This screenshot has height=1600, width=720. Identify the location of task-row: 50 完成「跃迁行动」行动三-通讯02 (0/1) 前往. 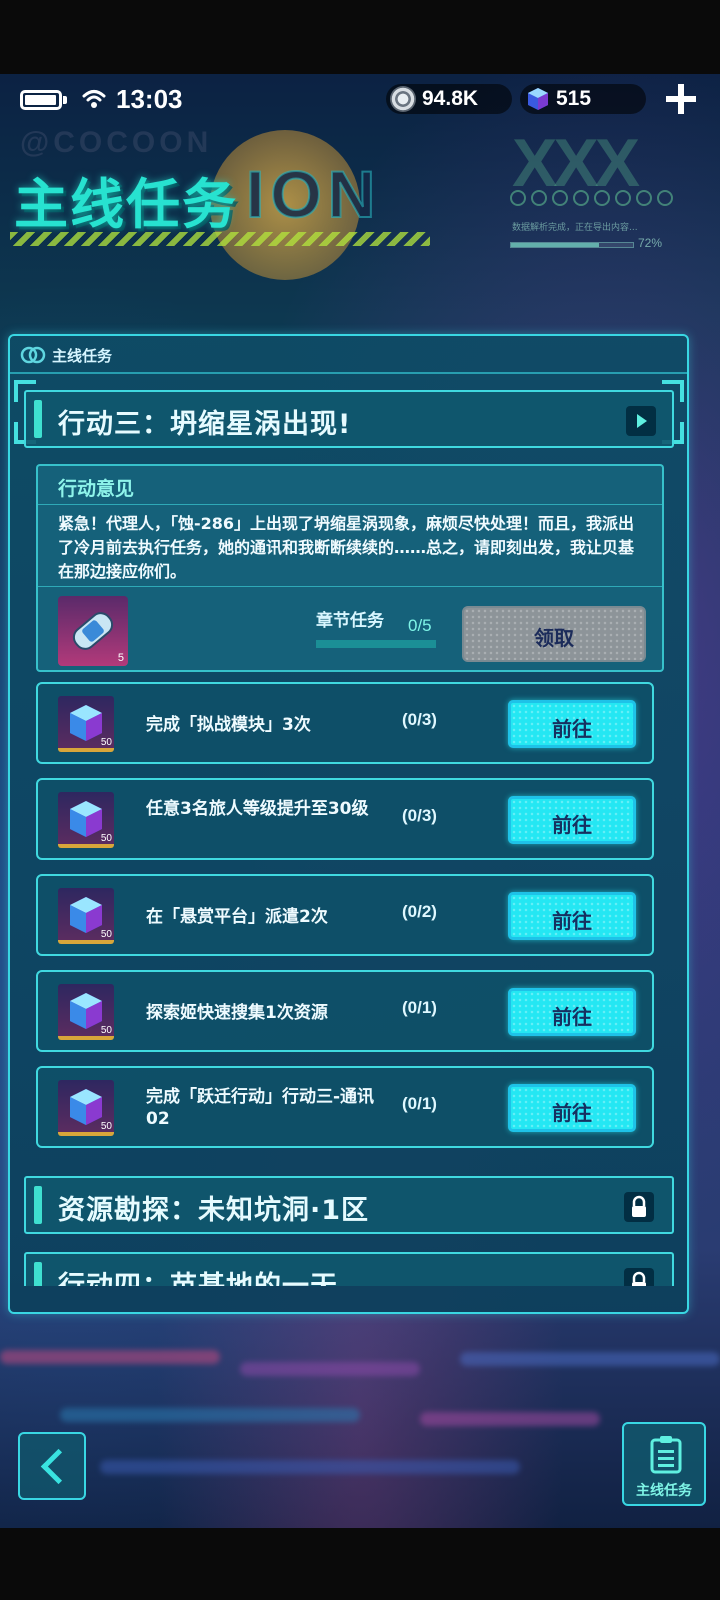
(345, 1107).